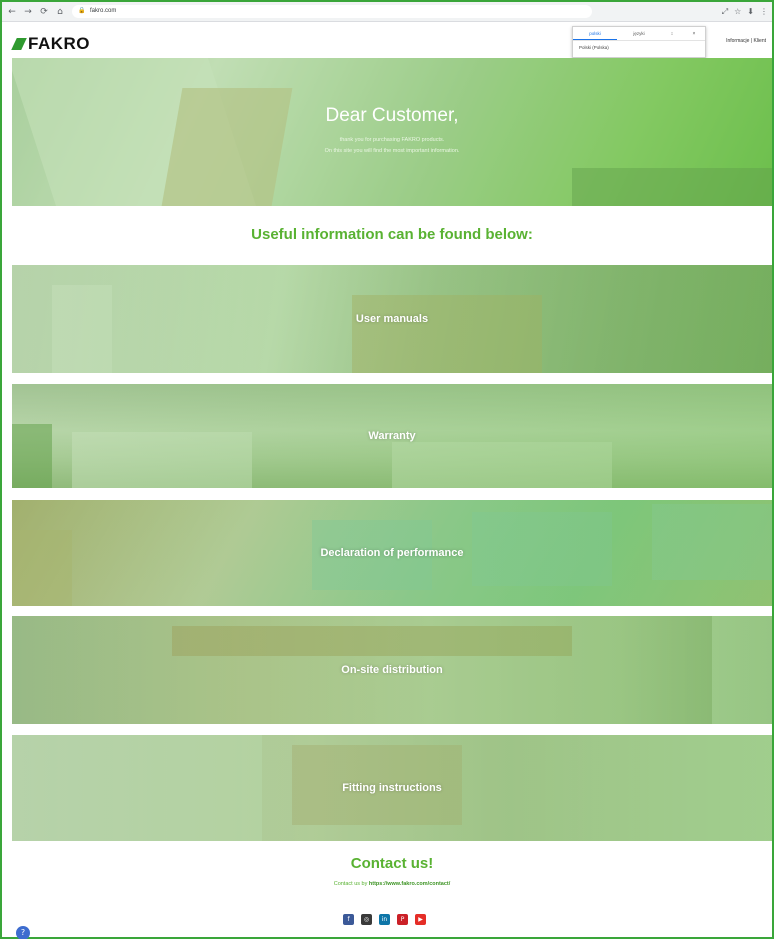 The image size is (774, 939). Describe the element at coordinates (402, 919) in the screenshot. I see `pinterest-icon: P` at that location.